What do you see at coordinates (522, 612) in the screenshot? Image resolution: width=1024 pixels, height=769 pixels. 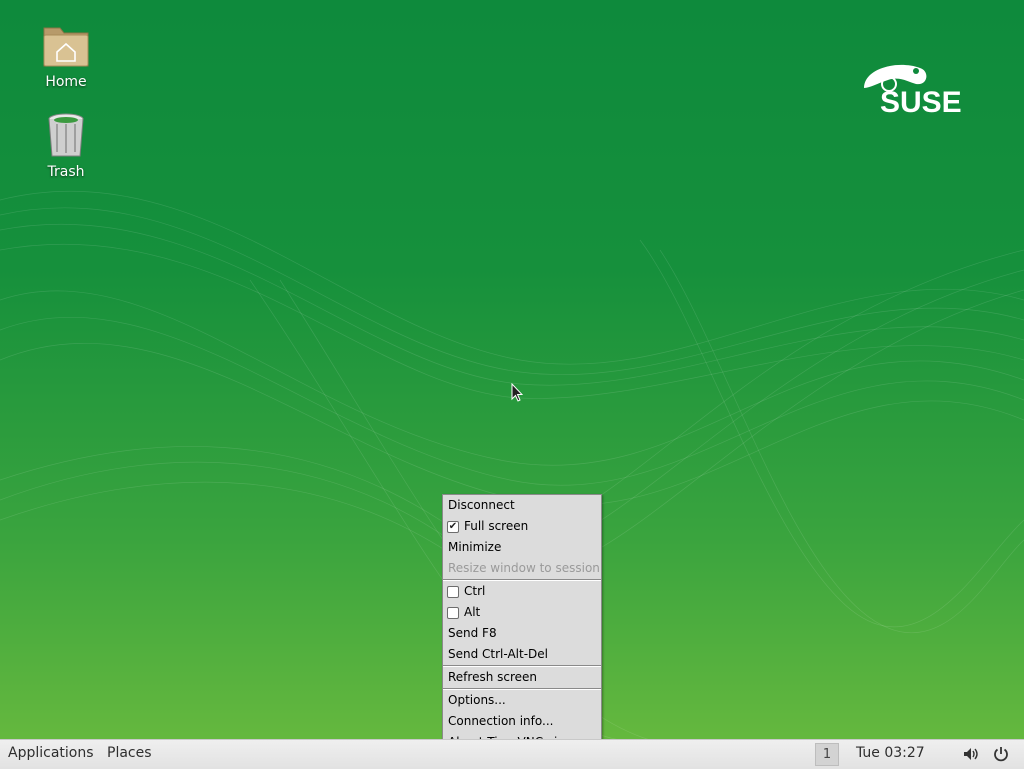 I see `menu-item-alt: Alt` at bounding box center [522, 612].